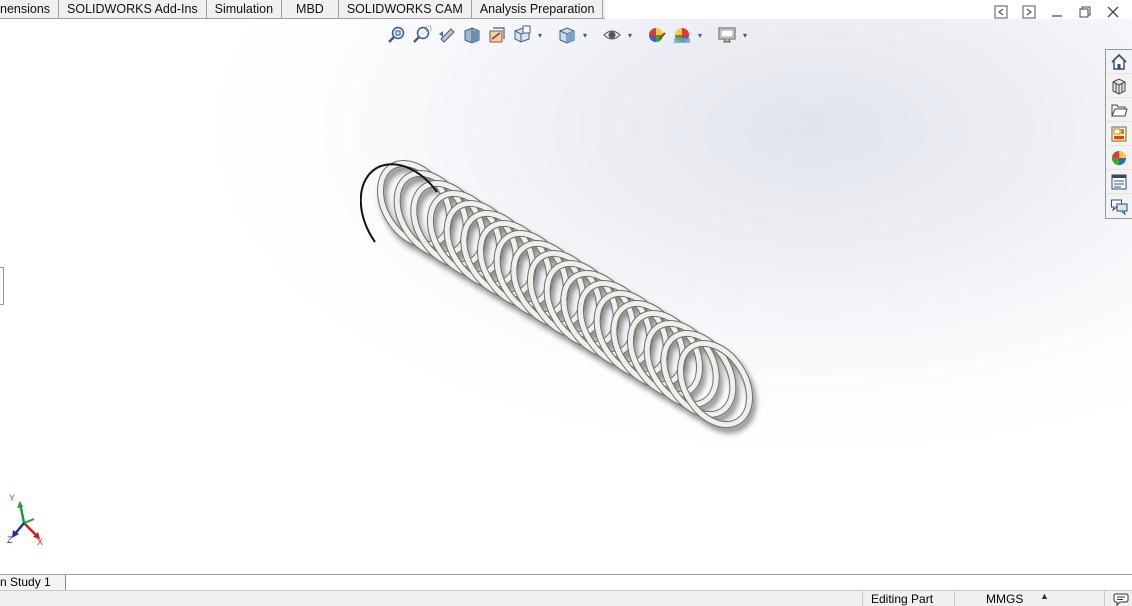  I want to click on restore-right-icon, so click(1029, 12).